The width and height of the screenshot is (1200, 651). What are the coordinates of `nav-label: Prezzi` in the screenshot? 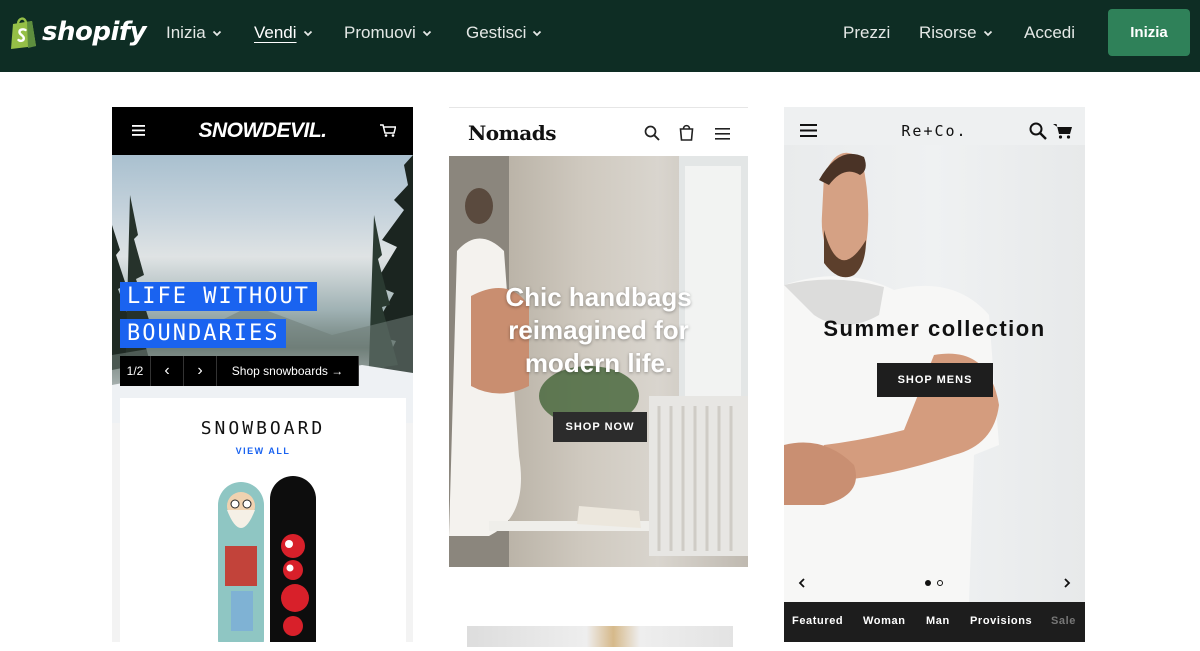 It's located at (867, 32).